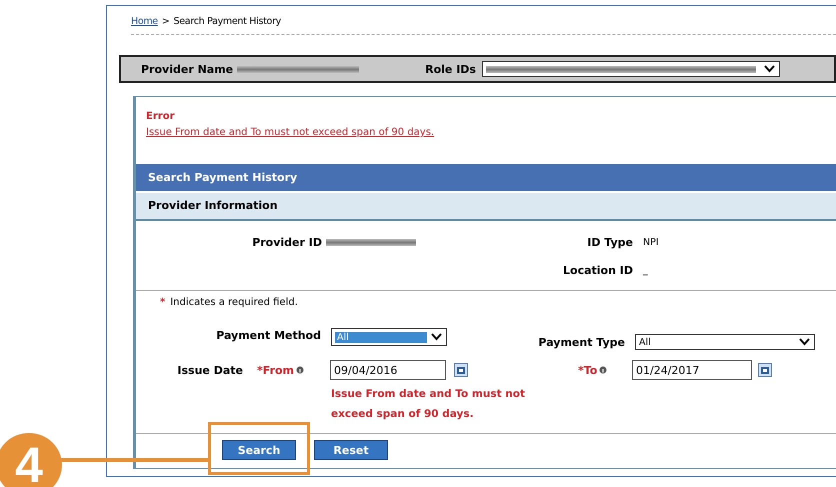 The width and height of the screenshot is (836, 487). Describe the element at coordinates (486, 207) in the screenshot. I see `section-header: Provider Information` at that location.